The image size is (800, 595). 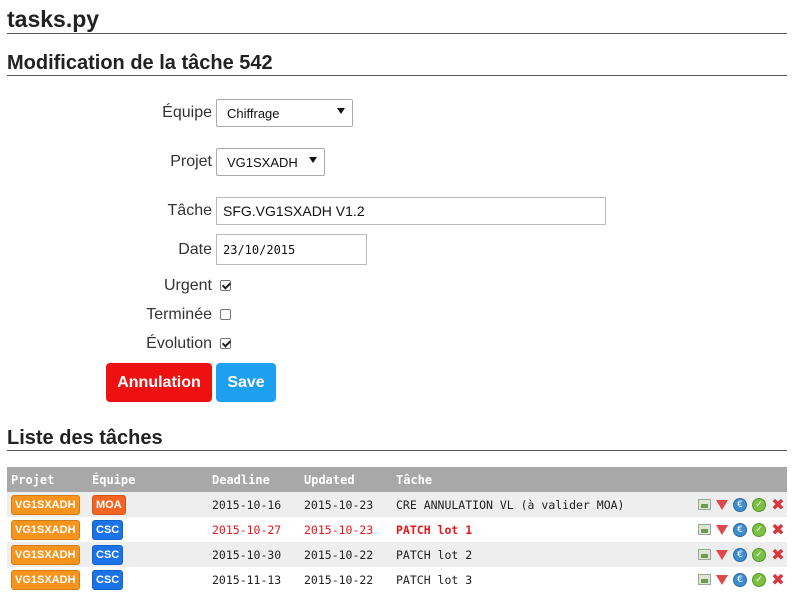 I want to click on table-header-row: Projet Équipe Deadline Updated Tâche, so click(x=397, y=479).